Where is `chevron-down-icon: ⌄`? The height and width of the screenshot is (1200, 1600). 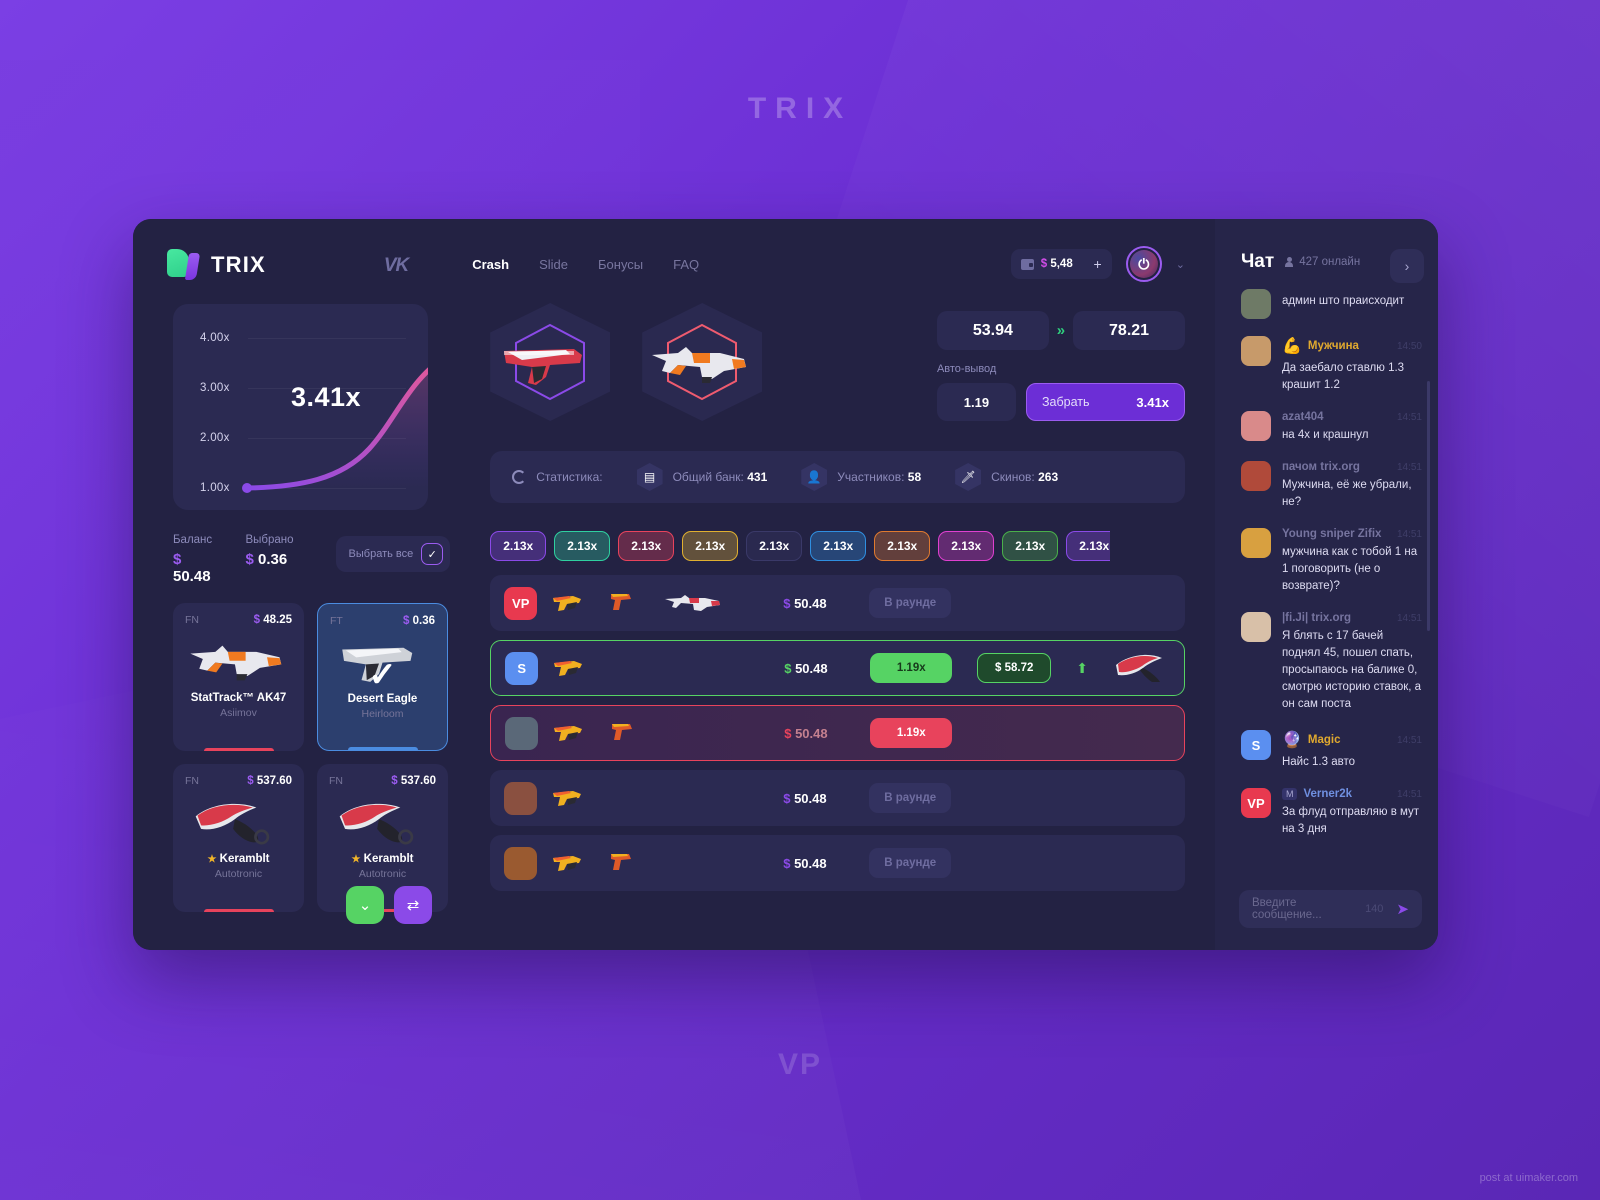 chevron-down-icon: ⌄ is located at coordinates (1180, 264).